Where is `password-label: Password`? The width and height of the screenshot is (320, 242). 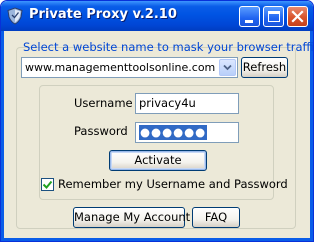
password-label: Password is located at coordinates (101, 131).